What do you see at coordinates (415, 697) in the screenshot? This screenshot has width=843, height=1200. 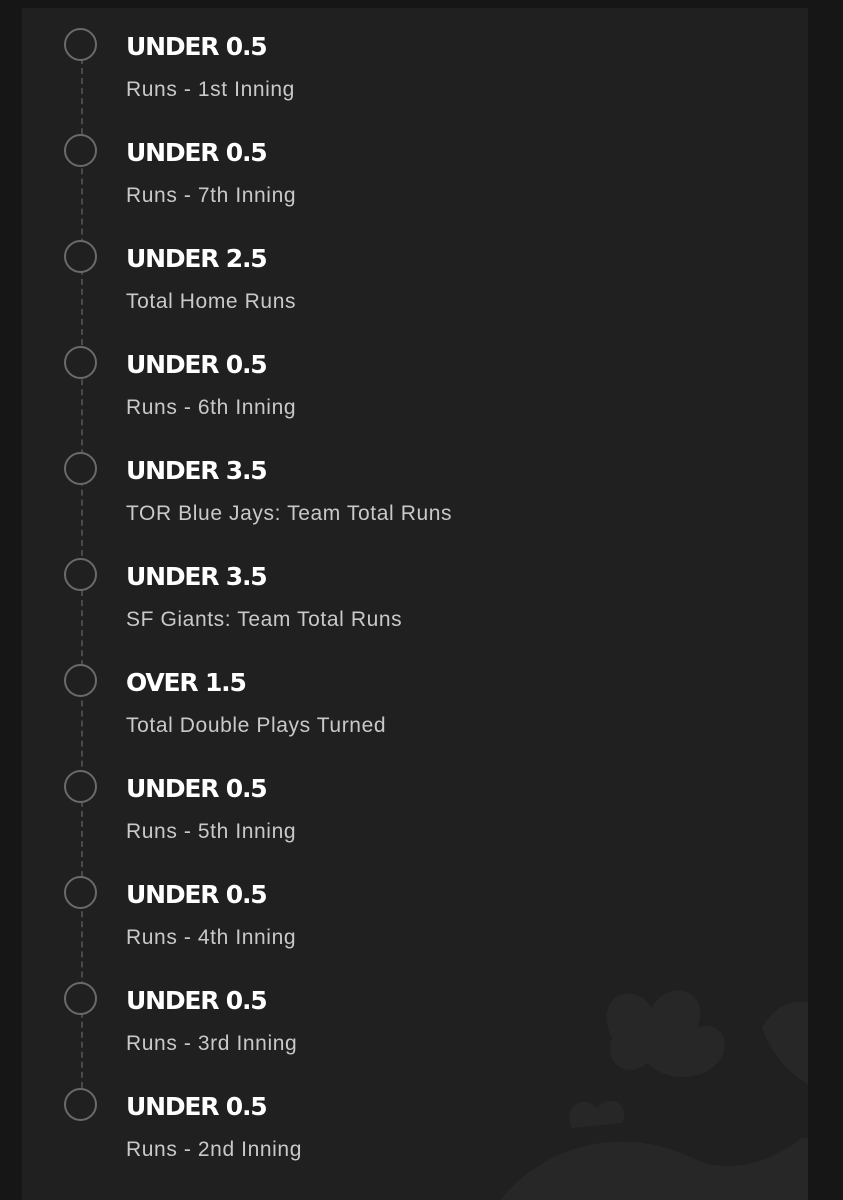 I see `bet-leg-row: OVER 1.5 Total Double Plays Turned` at bounding box center [415, 697].